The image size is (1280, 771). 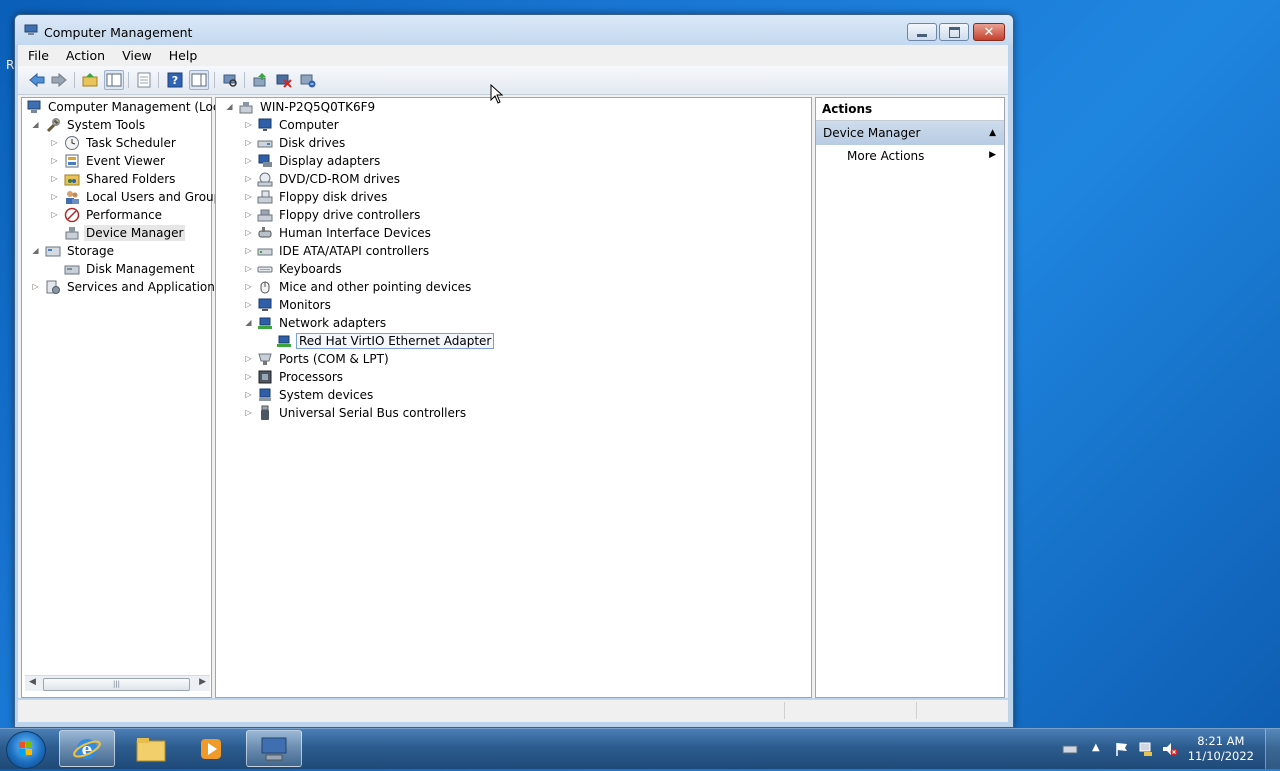 What do you see at coordinates (38, 55) in the screenshot?
I see `menu-file: File` at bounding box center [38, 55].